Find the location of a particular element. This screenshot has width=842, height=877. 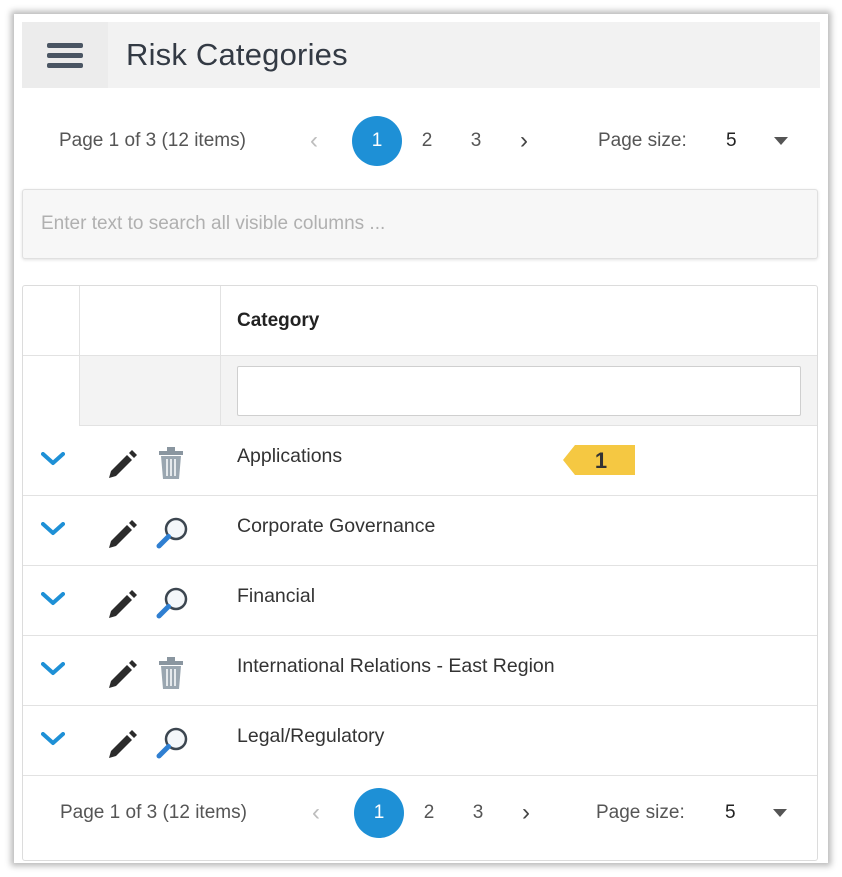

category-cell: Financial is located at coordinates (276, 596).